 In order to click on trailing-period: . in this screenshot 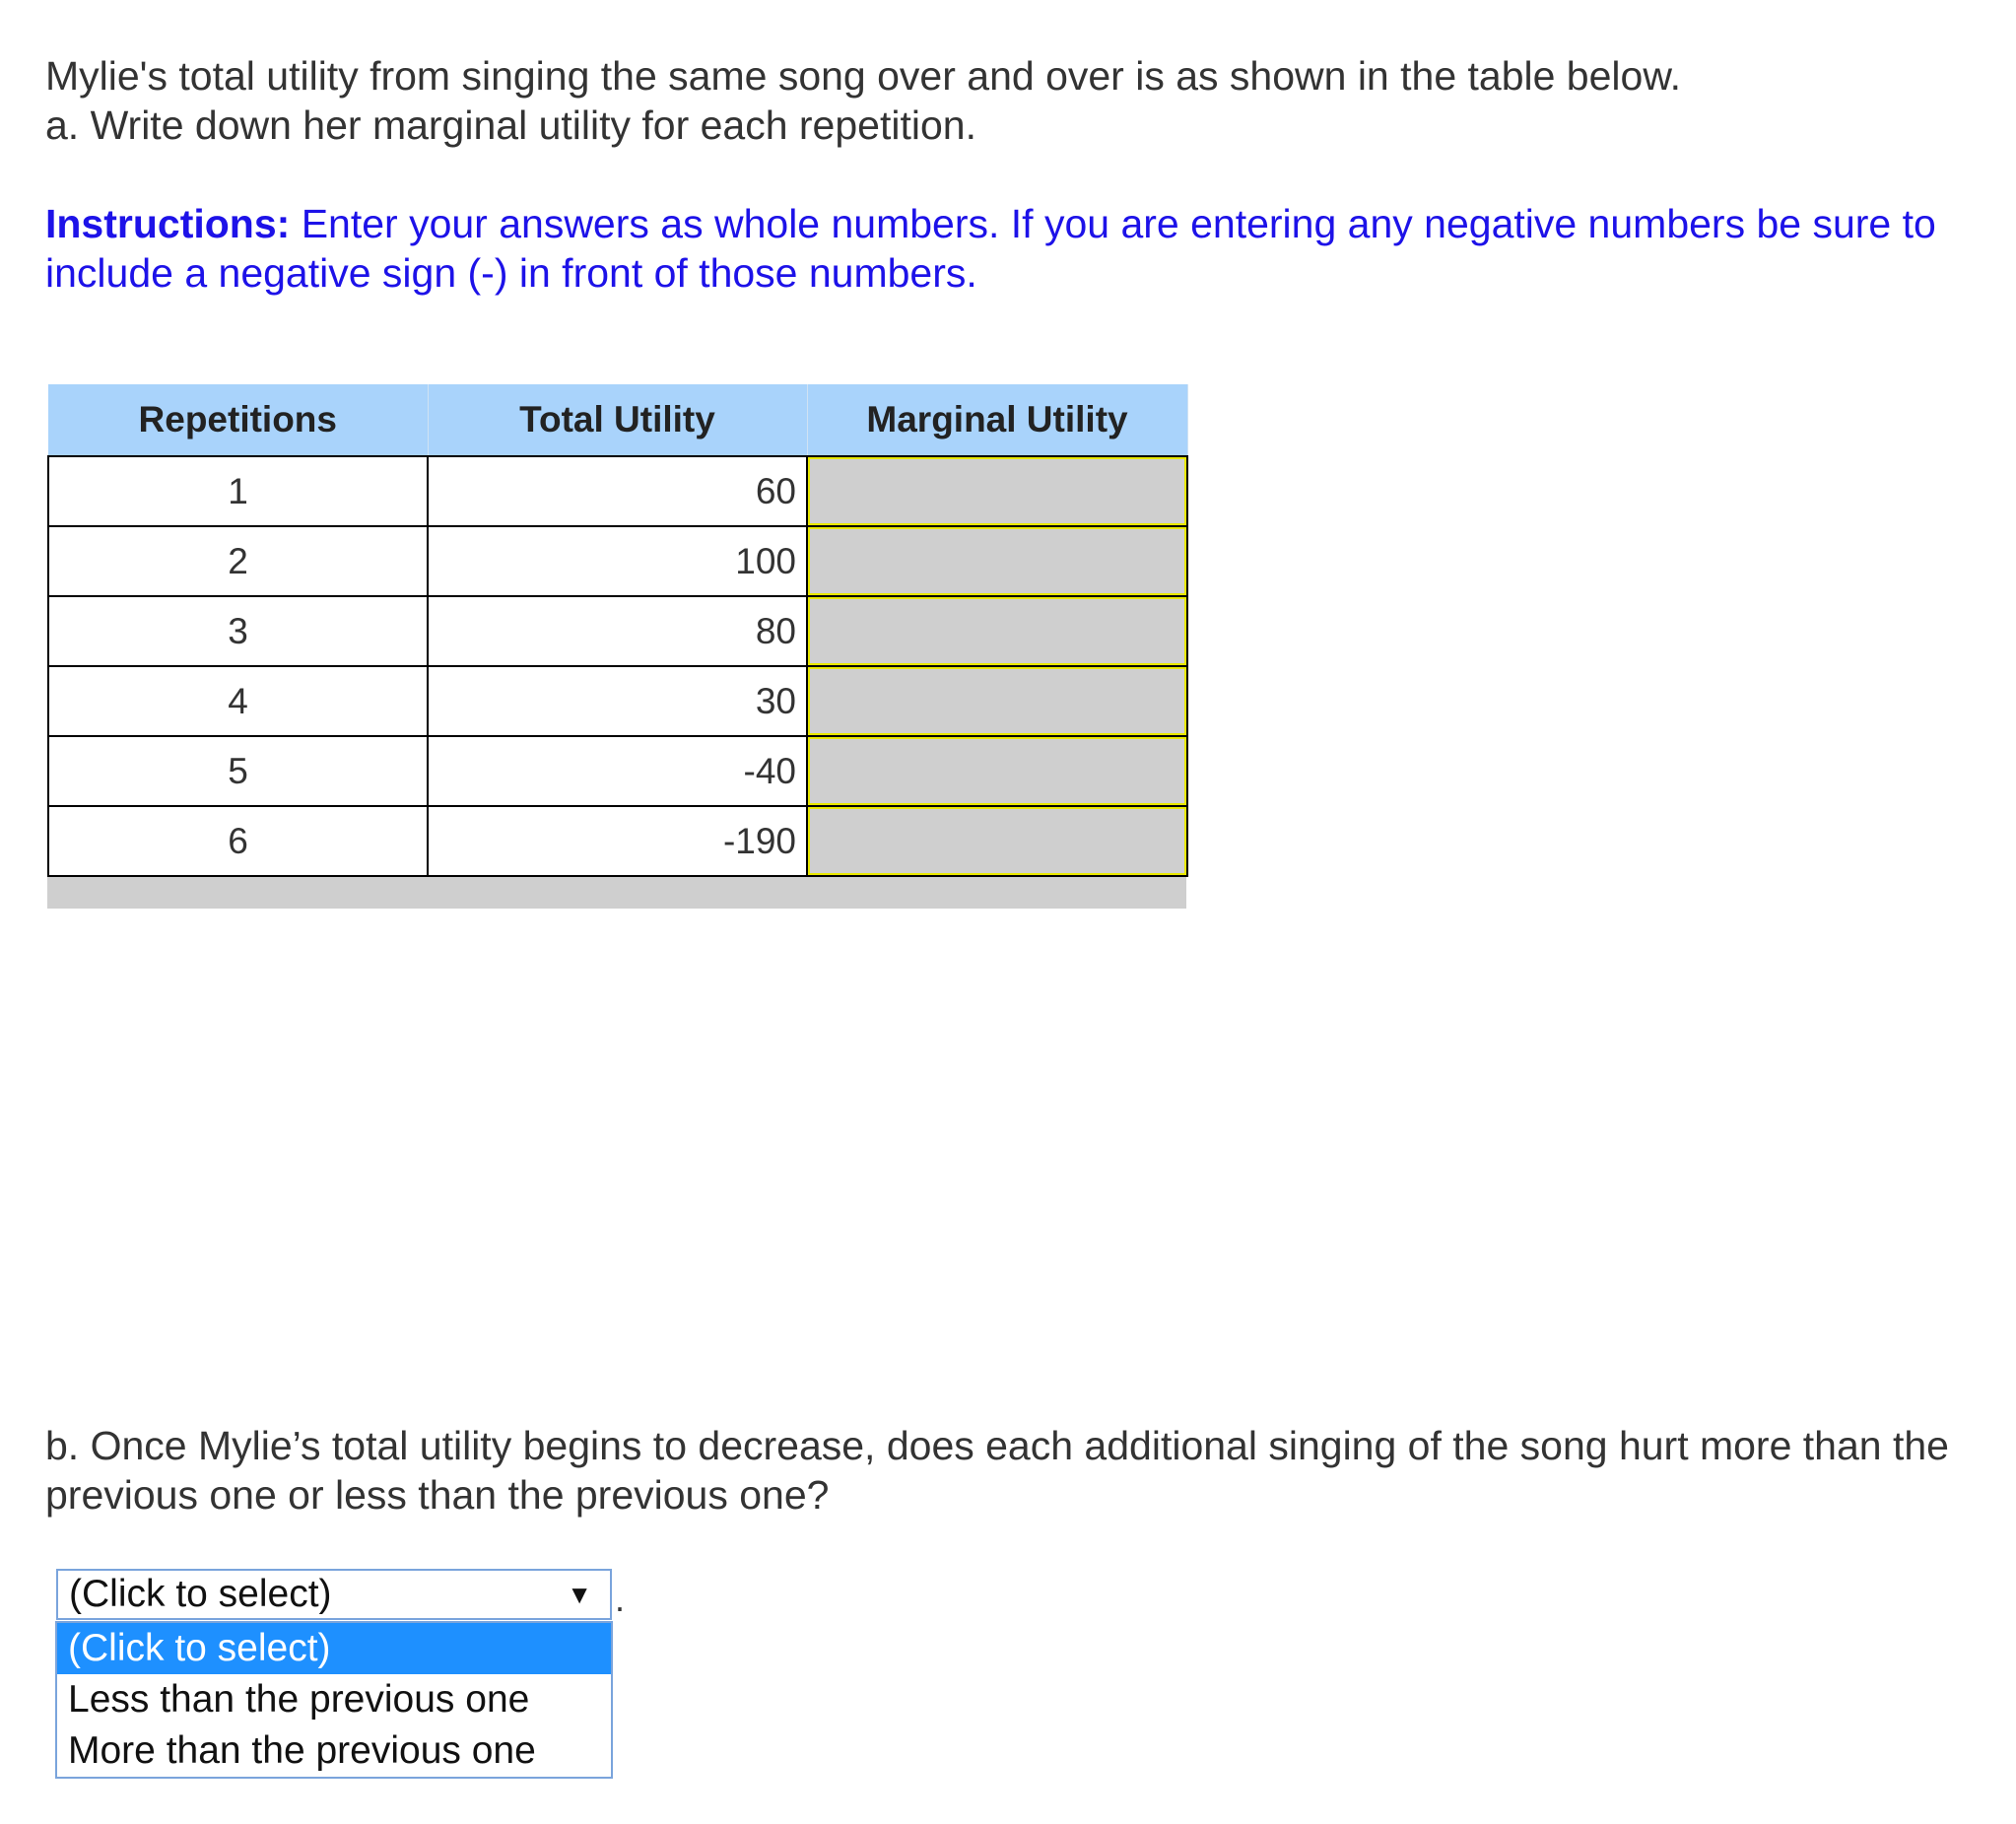, I will do `click(620, 1599)`.